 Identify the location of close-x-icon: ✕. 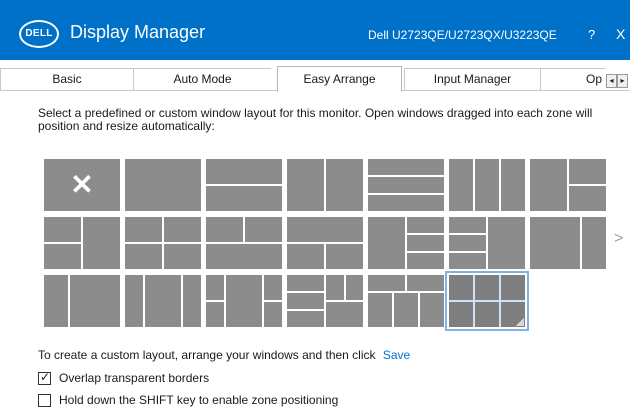
(82, 184).